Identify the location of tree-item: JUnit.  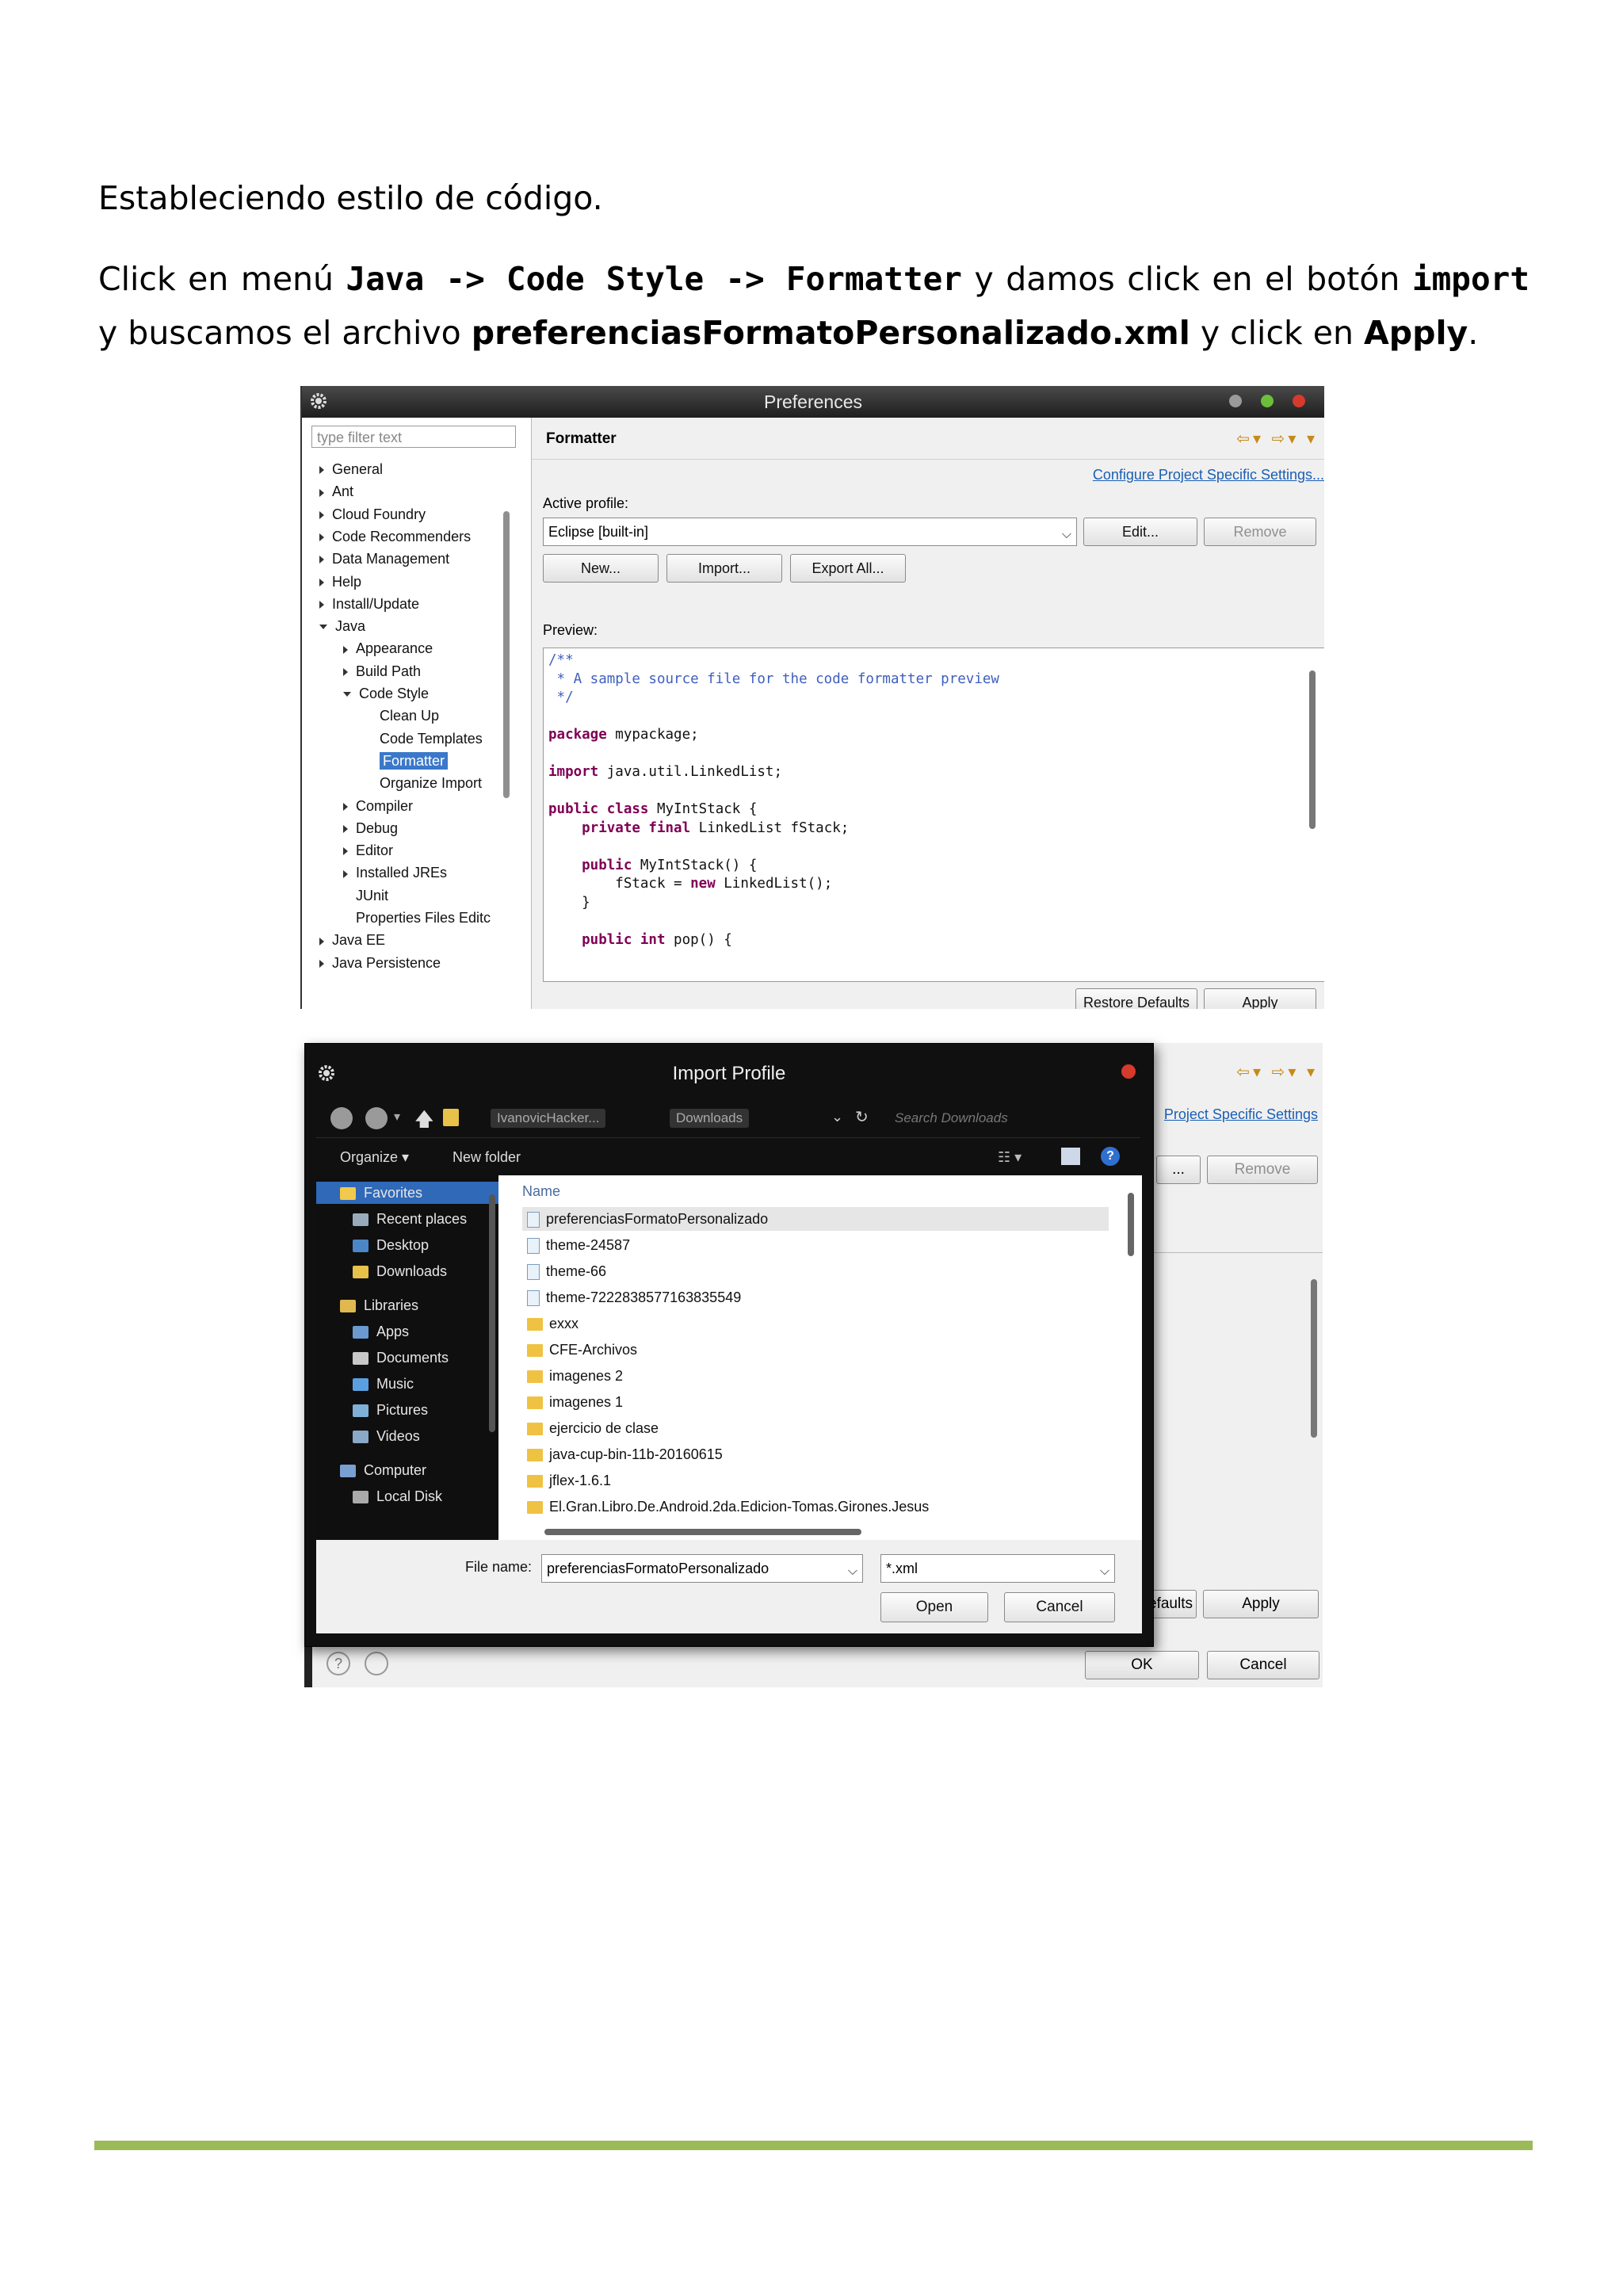
(365, 895).